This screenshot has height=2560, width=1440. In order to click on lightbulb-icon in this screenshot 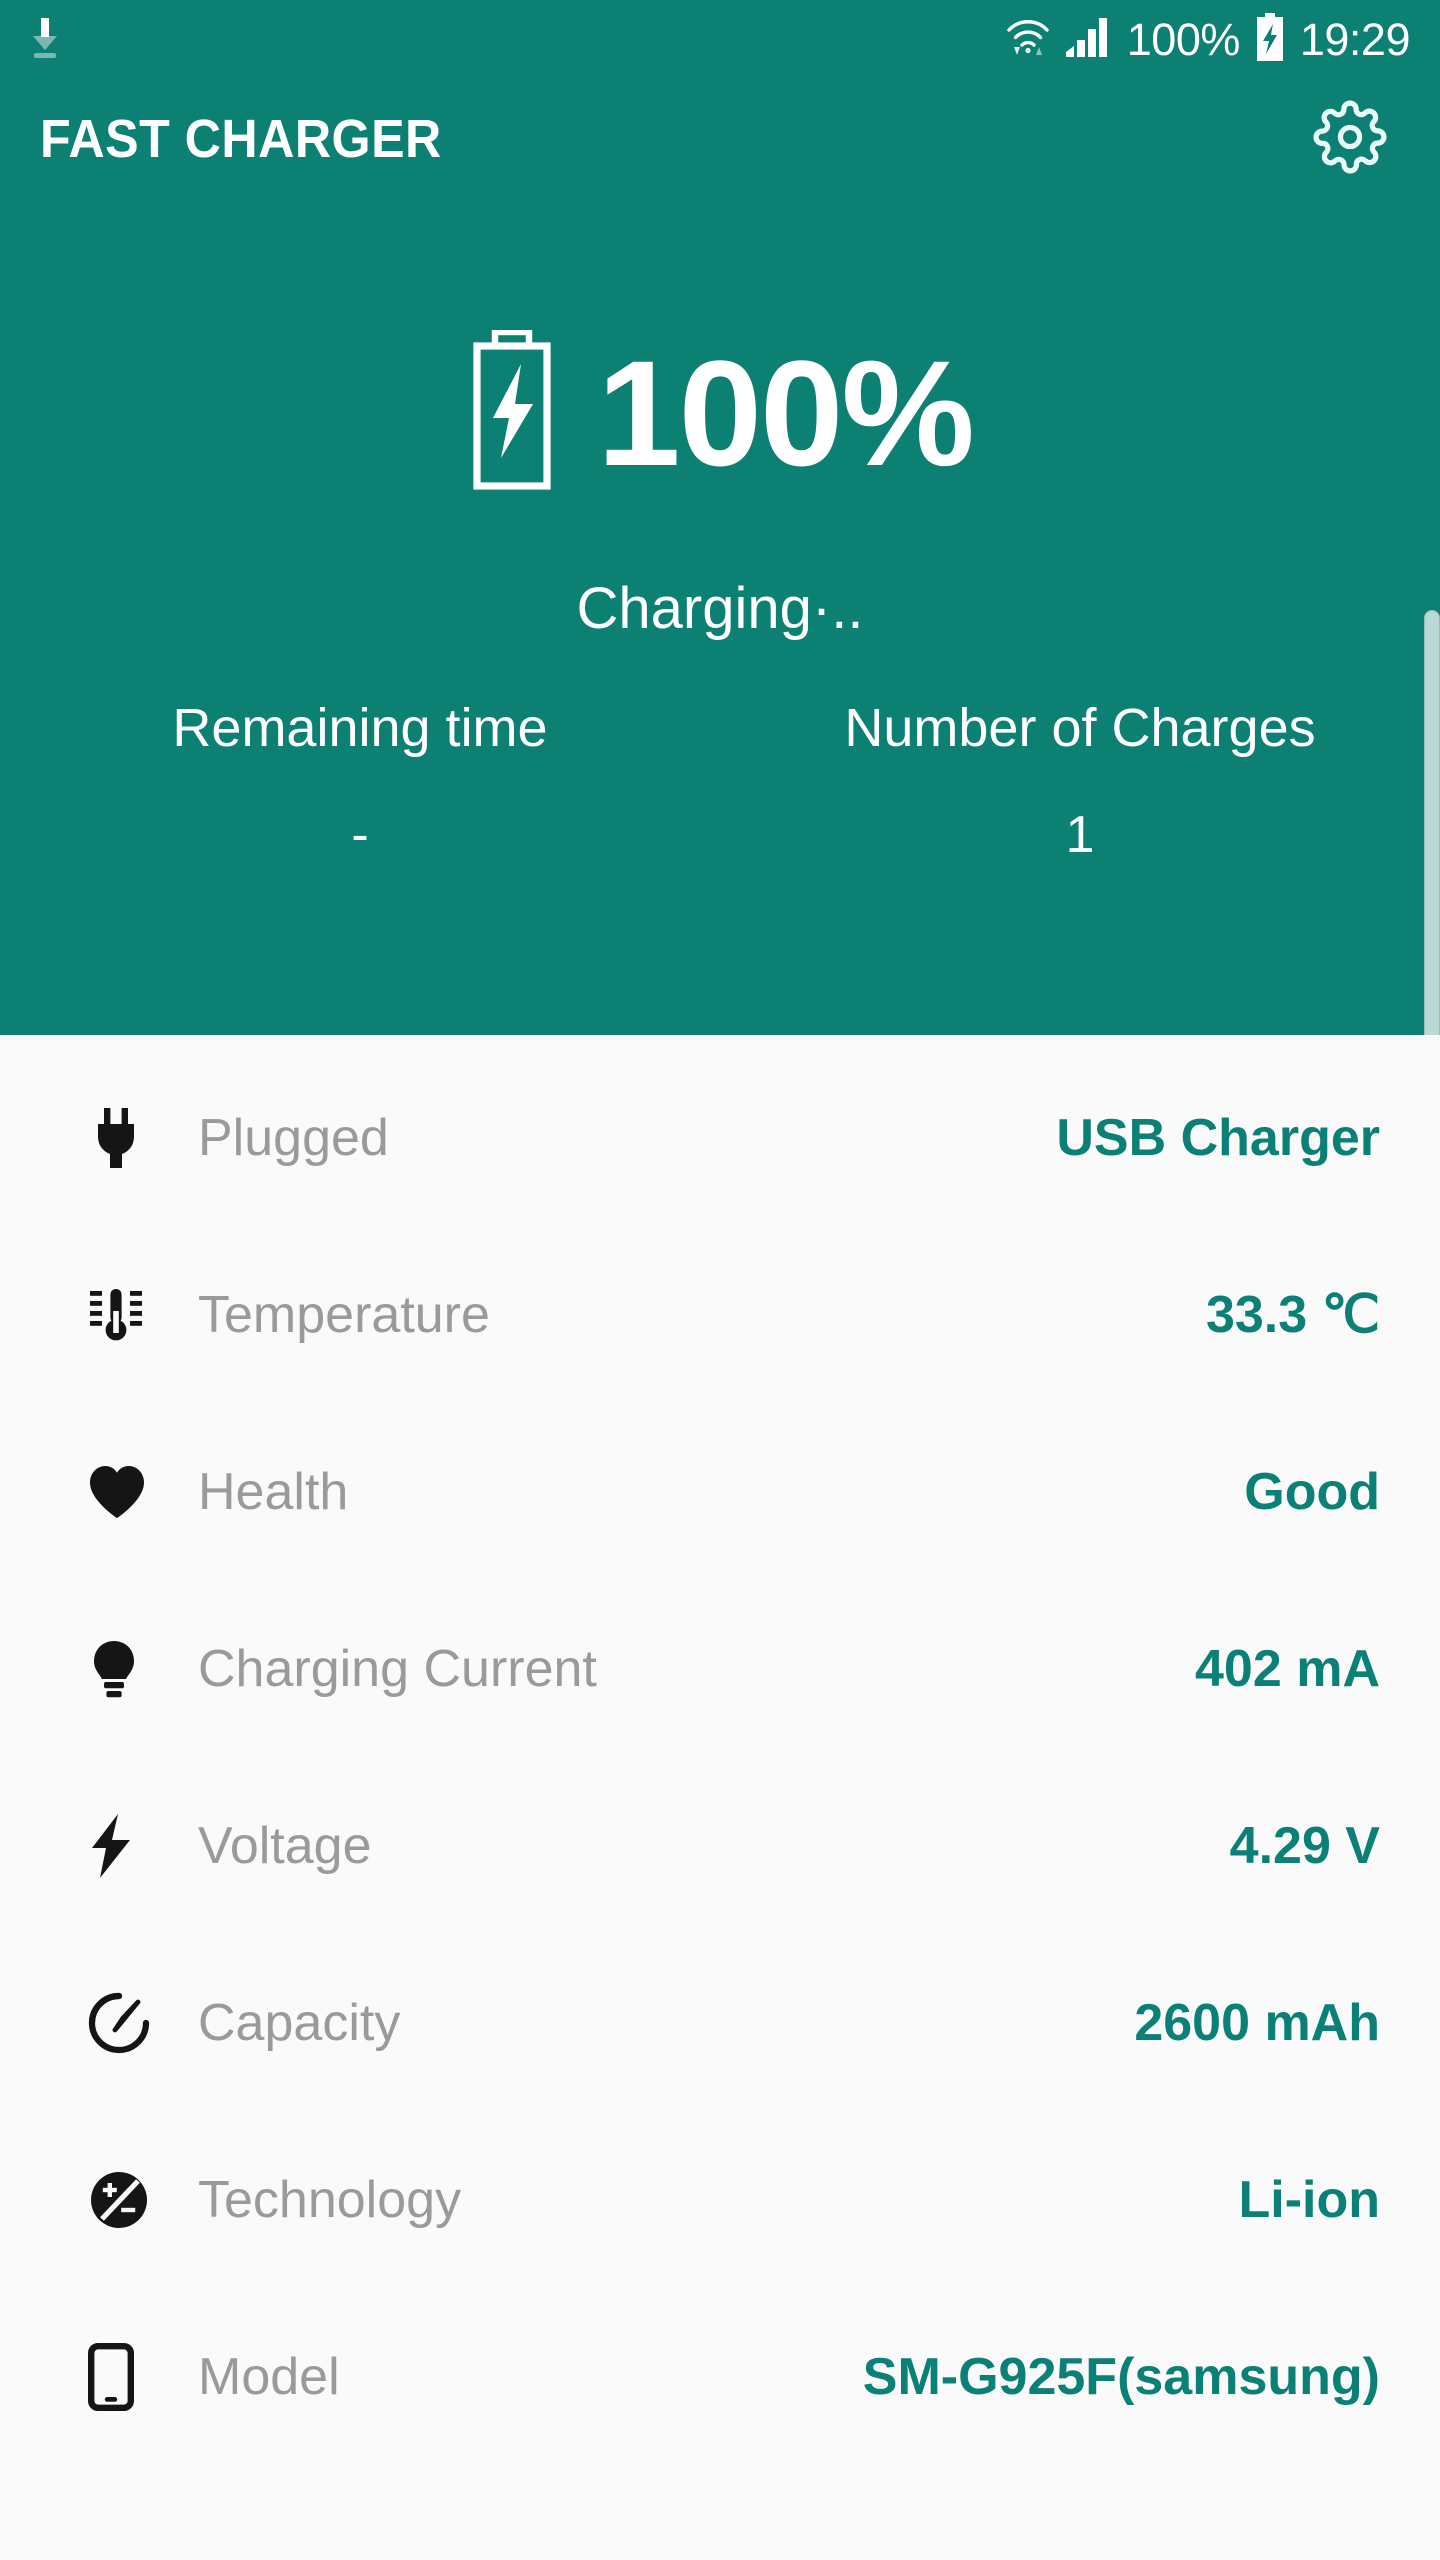, I will do `click(127, 1669)`.